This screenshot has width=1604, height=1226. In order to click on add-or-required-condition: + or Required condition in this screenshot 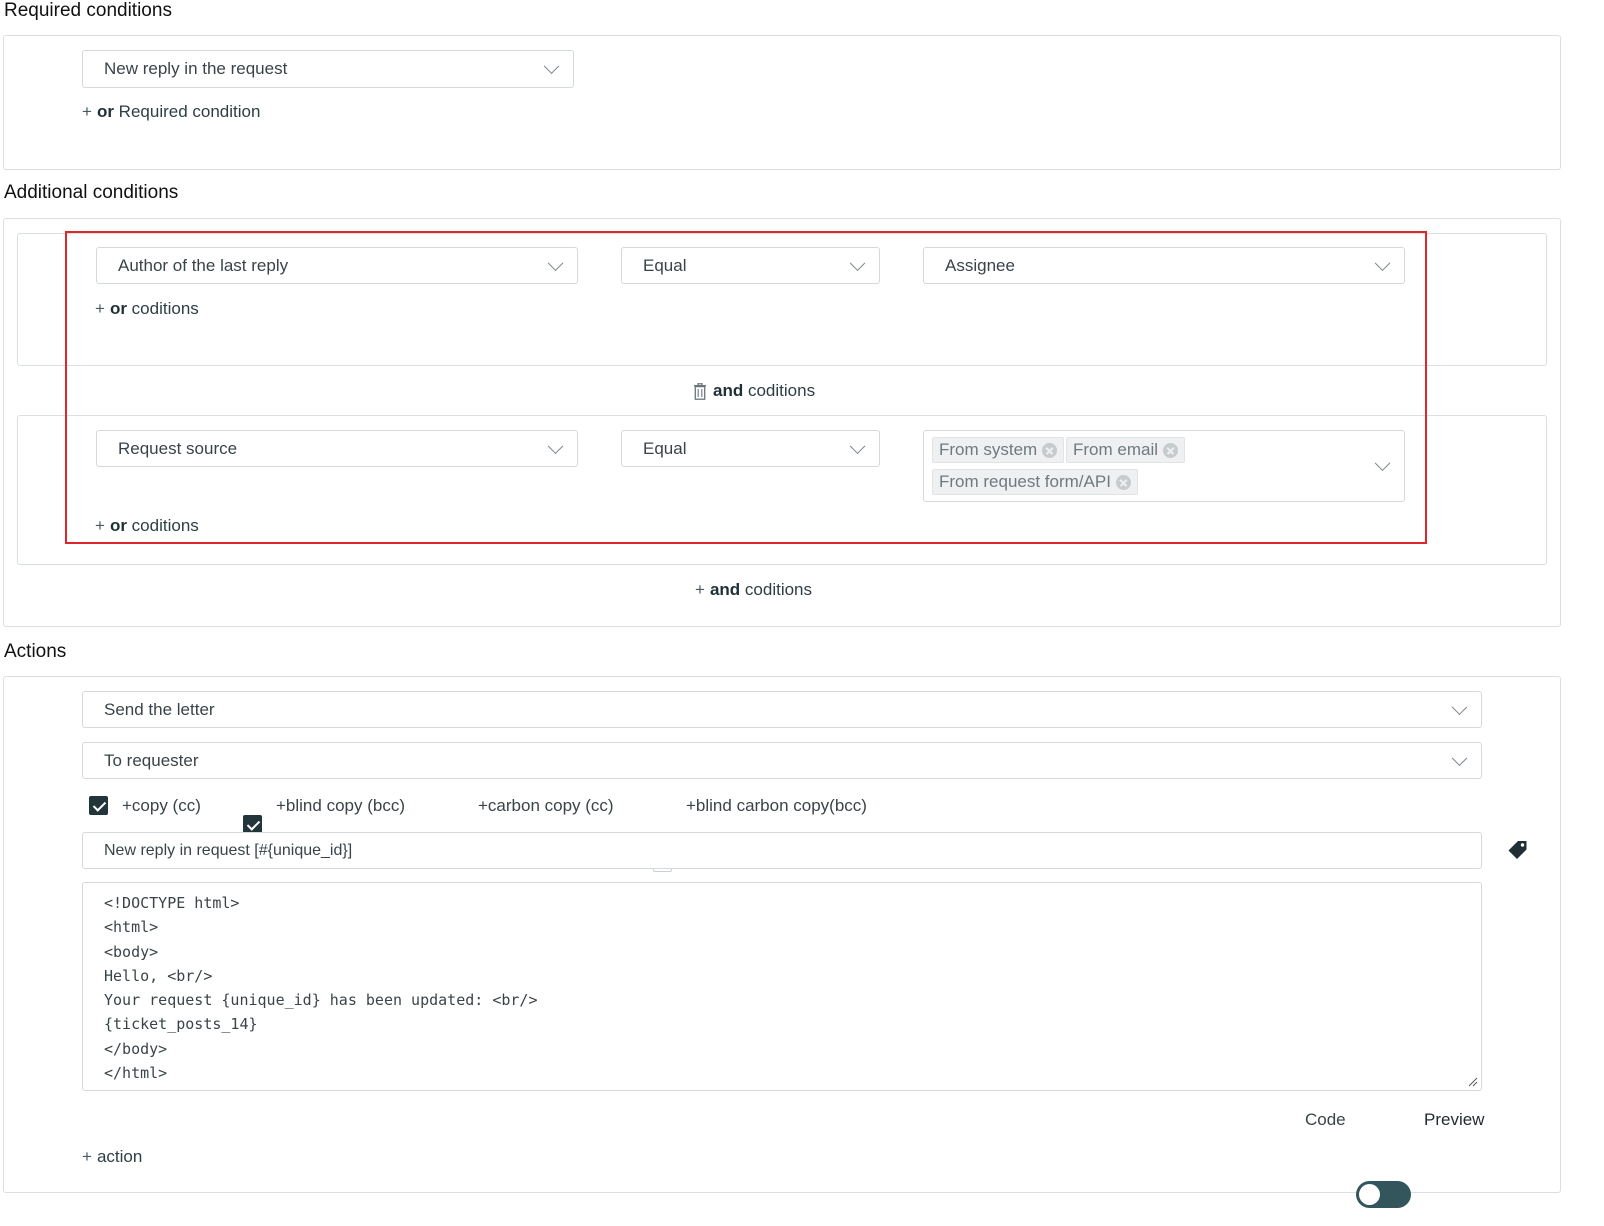, I will do `click(171, 112)`.